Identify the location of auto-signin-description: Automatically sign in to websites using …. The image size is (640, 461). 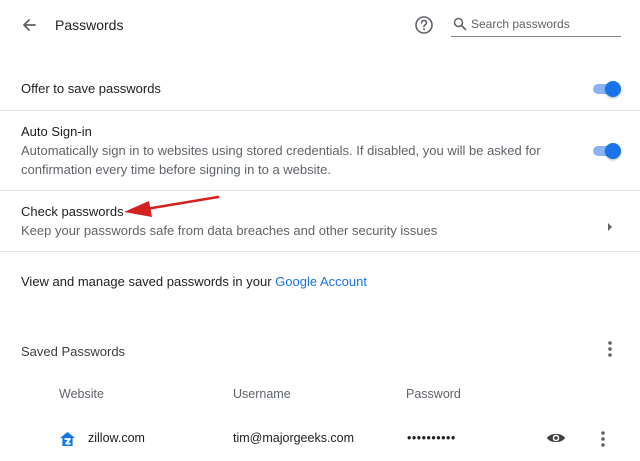
(281, 160).